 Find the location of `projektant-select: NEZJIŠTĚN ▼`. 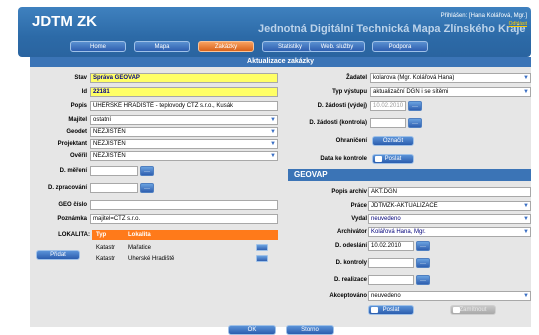

projektant-select: NEZJIŠTĚN ▼ is located at coordinates (184, 144).